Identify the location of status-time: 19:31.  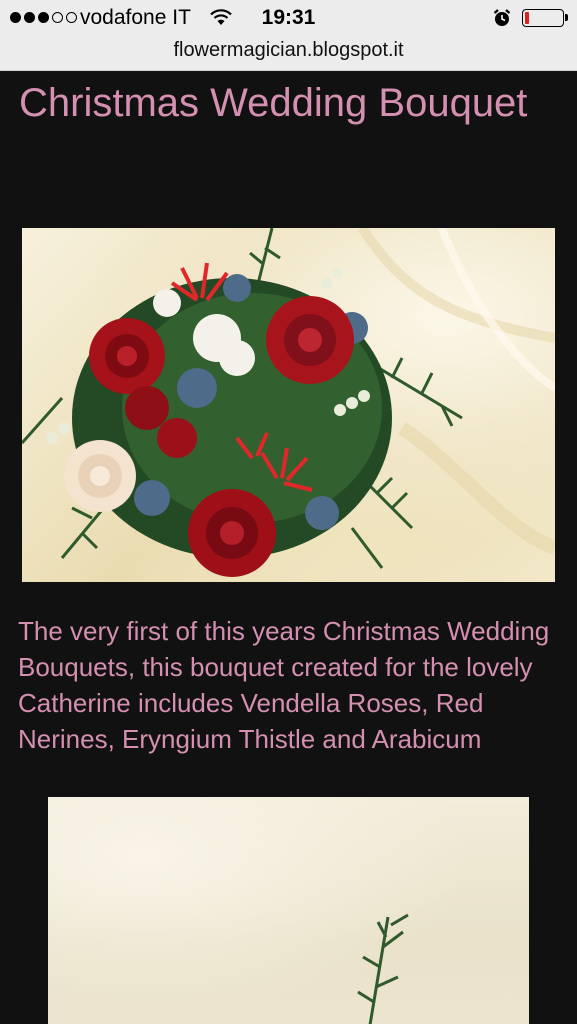
(288, 17).